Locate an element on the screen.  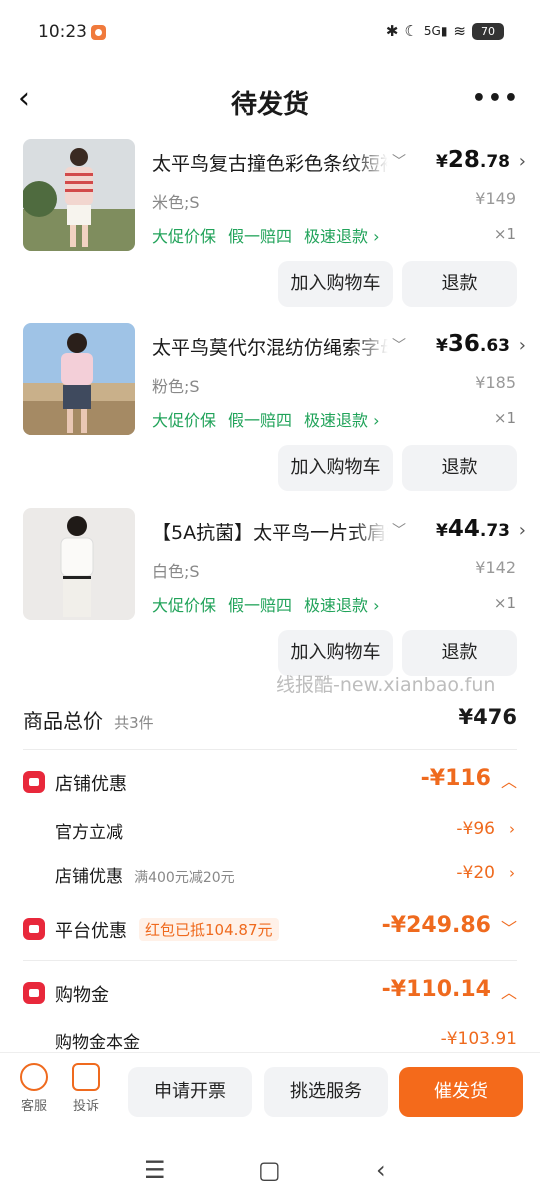
choose-service-button: 挑选服务 is located at coordinates (326, 1092).